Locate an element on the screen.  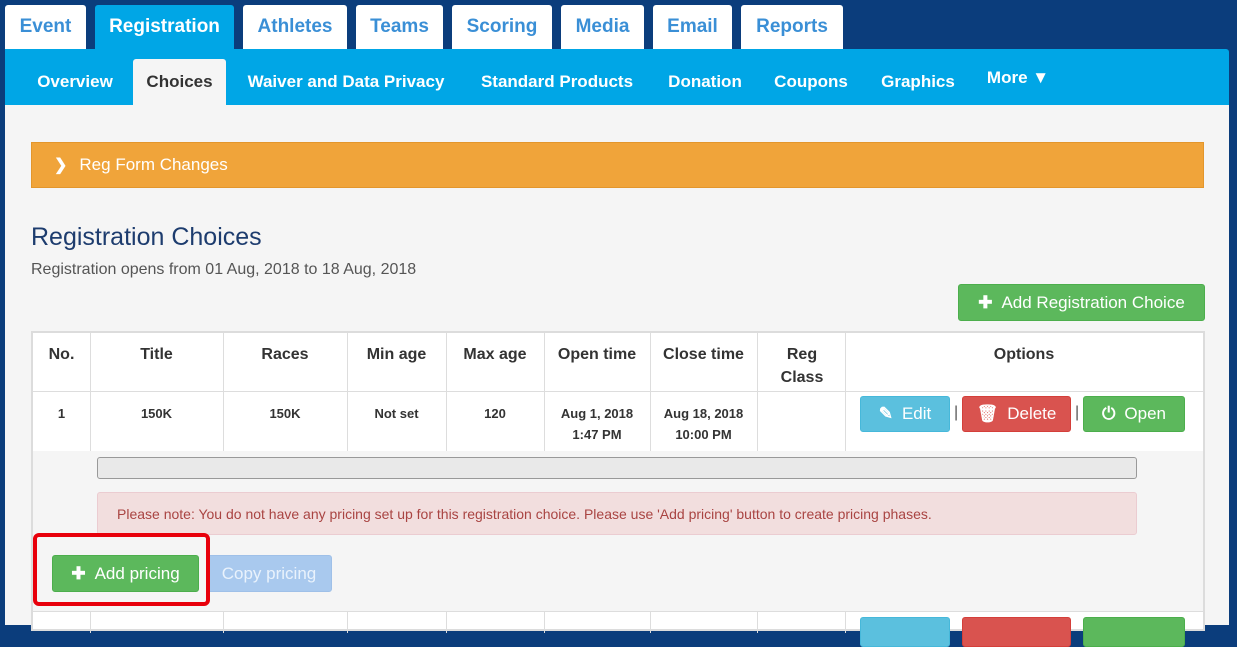
highlight-box is located at coordinates (121, 569).